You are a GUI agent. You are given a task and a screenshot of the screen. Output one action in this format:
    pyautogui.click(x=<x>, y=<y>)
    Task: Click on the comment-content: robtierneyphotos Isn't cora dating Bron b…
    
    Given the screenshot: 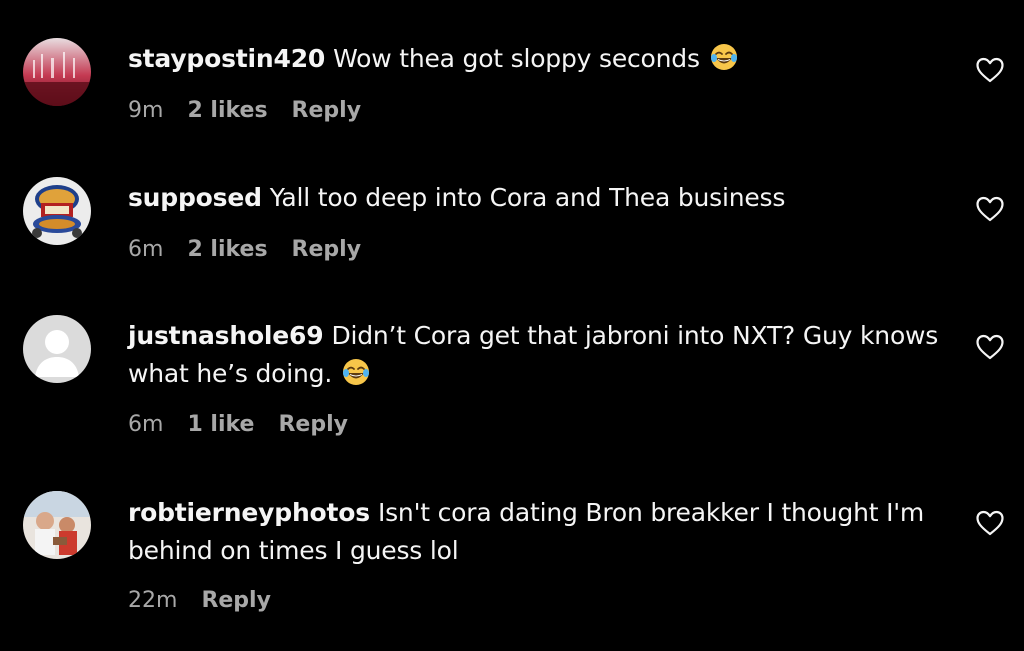 What is the action you would take?
    pyautogui.click(x=538, y=553)
    